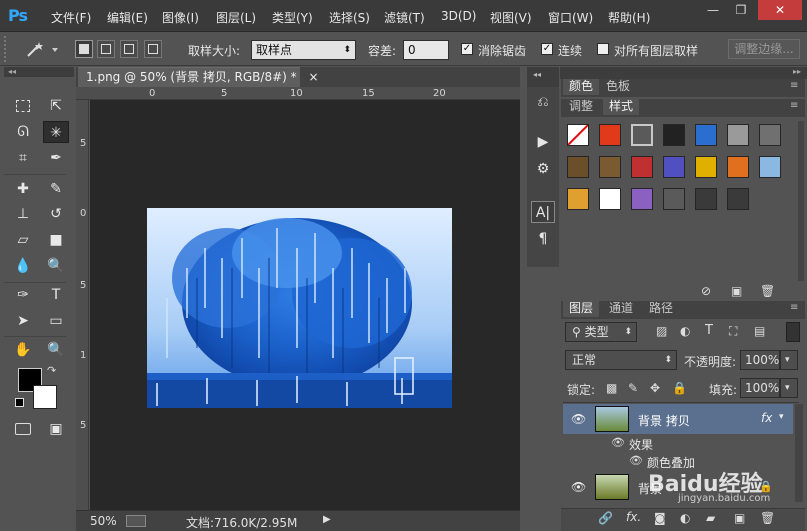  Describe the element at coordinates (581, 309) in the screenshot. I see `tab-layers: 图层` at that location.